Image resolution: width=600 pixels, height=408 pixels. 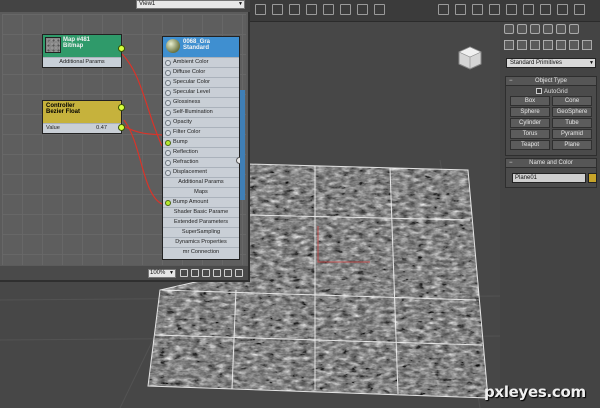 I want to click on viewcube-icon, so click(x=470, y=58).